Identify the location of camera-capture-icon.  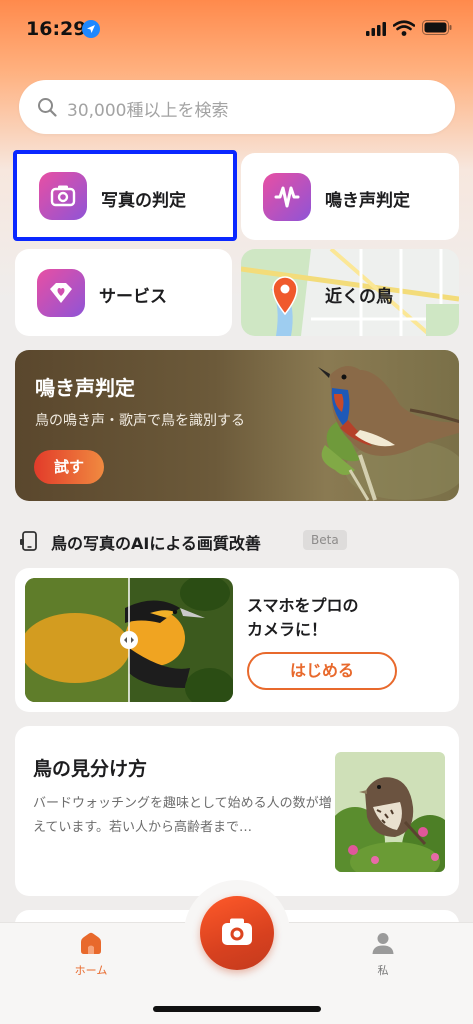
(237, 931).